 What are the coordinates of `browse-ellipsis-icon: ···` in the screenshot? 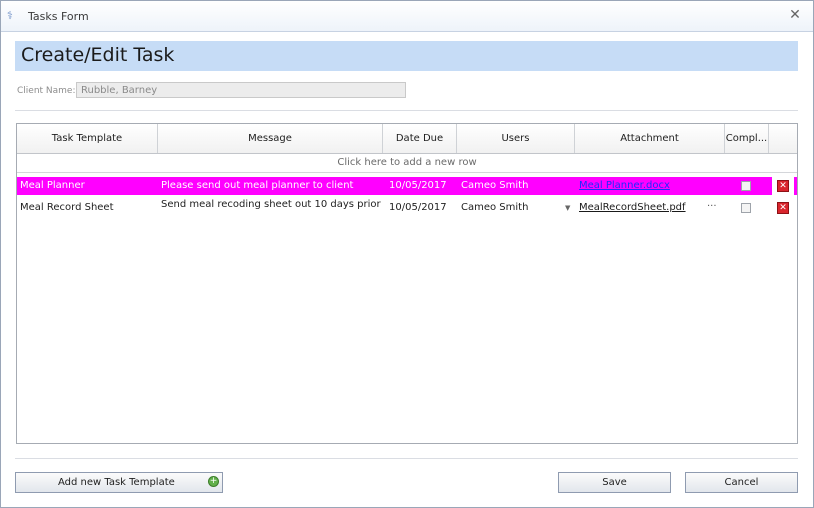 It's located at (712, 208).